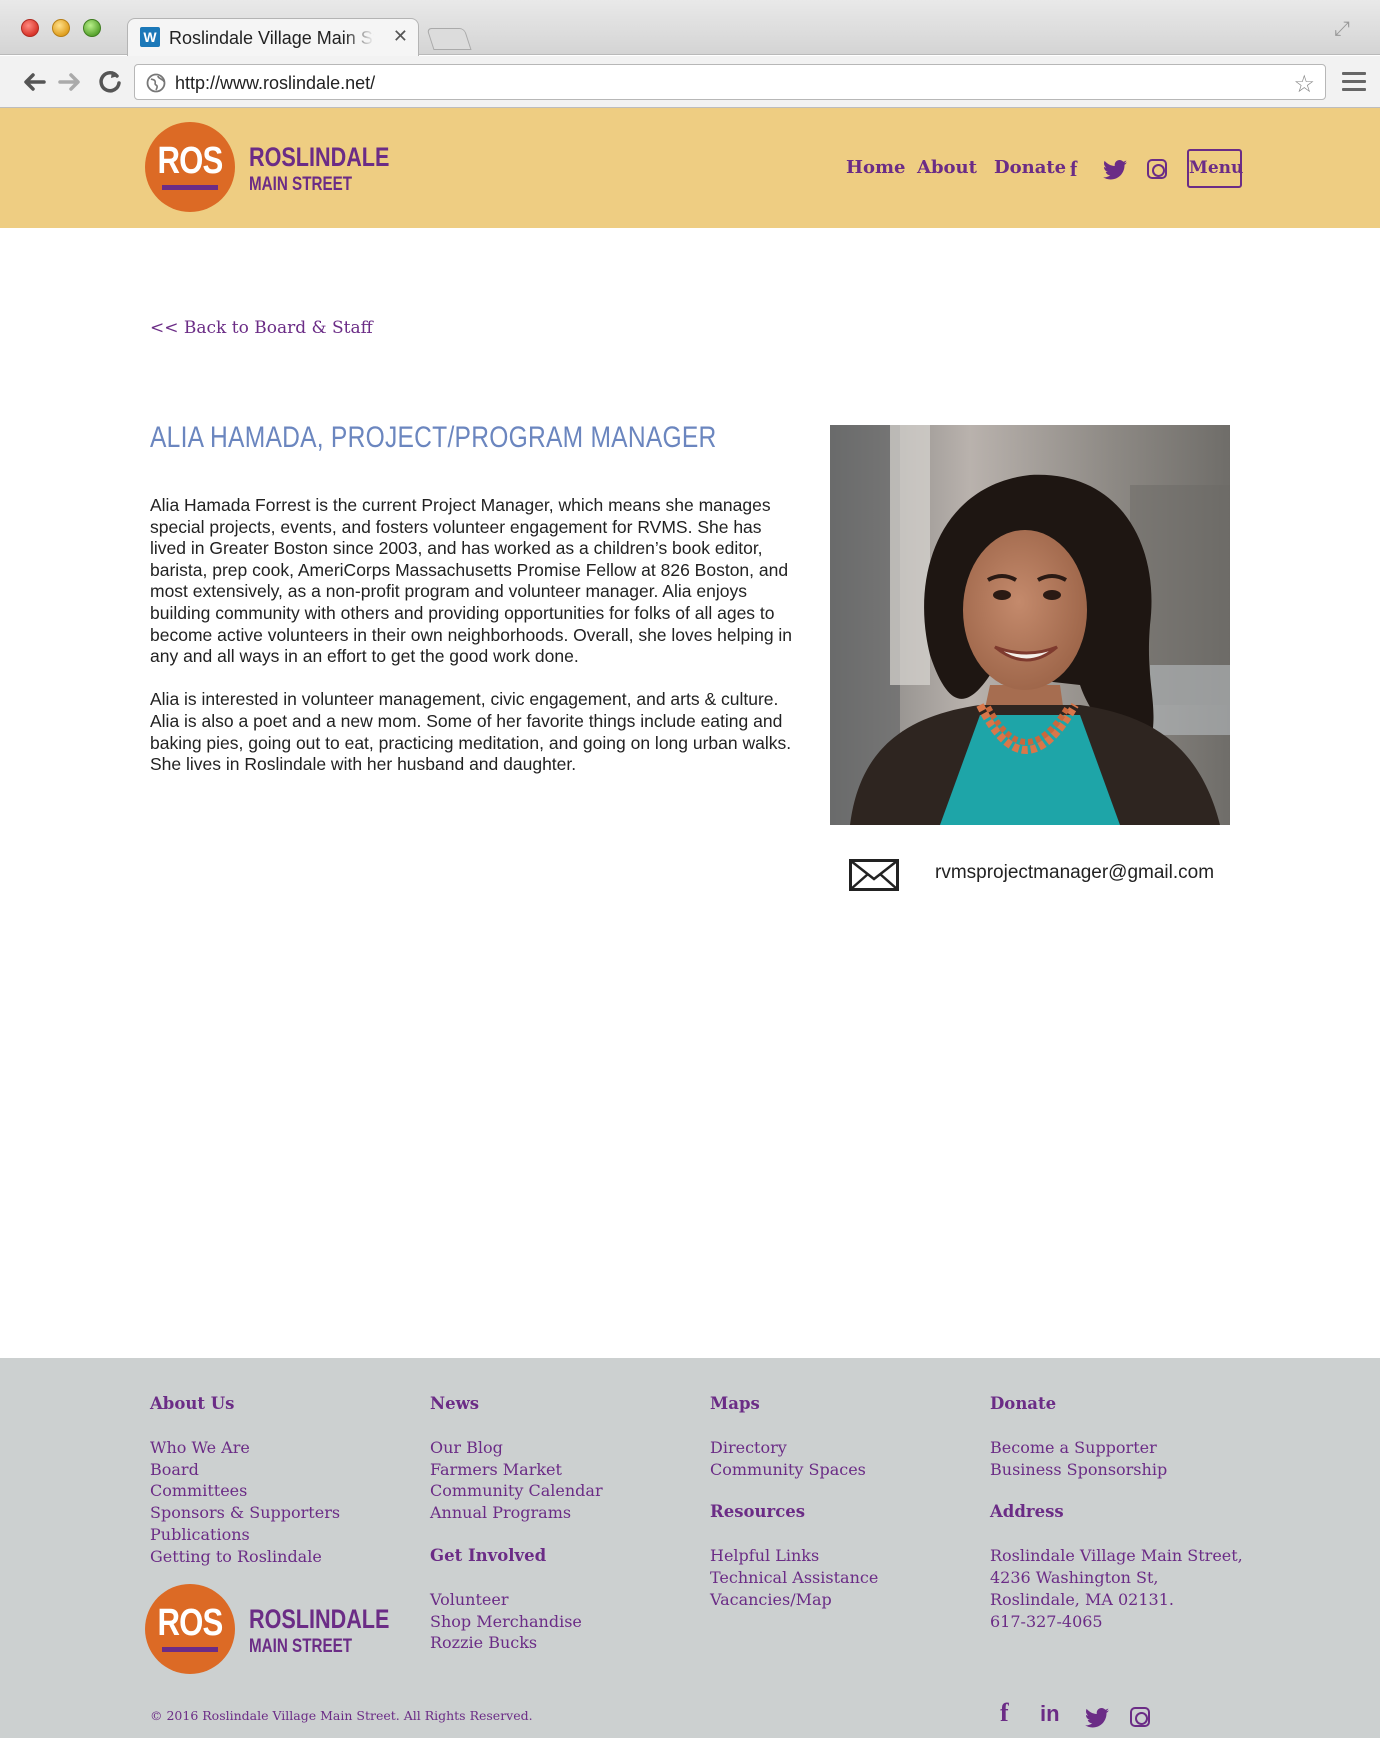 Image resolution: width=1380 pixels, height=1738 pixels. I want to click on reload-icon, so click(110, 82).